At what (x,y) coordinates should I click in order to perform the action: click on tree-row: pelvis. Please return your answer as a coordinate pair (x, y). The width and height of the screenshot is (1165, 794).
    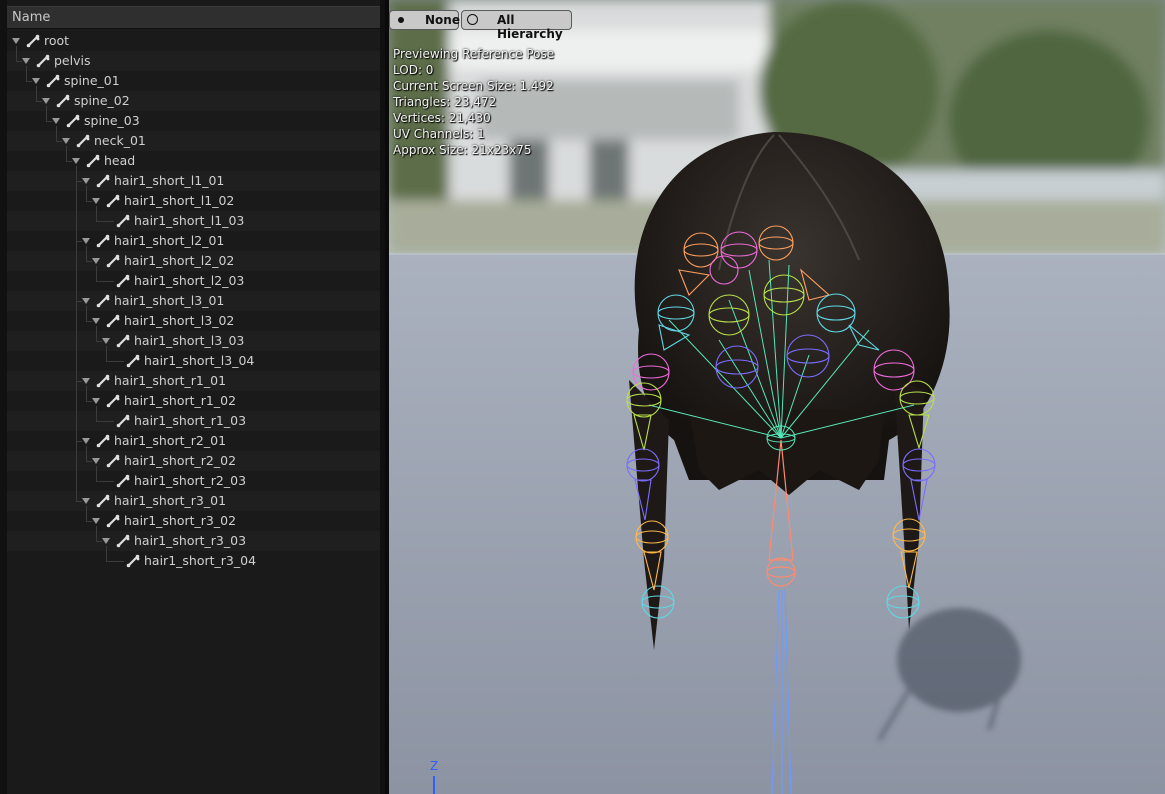
    Looking at the image, I should click on (193, 61).